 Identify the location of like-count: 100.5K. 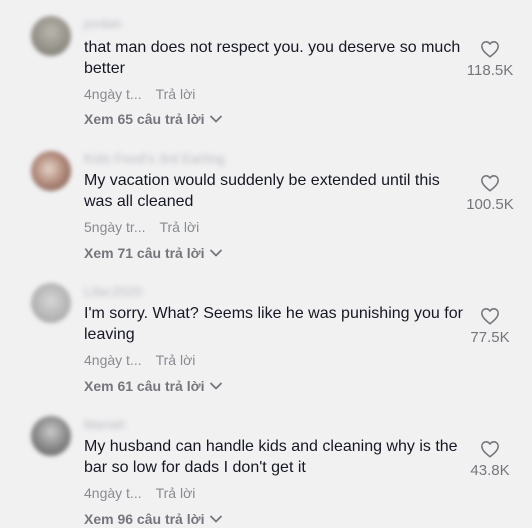
(490, 204).